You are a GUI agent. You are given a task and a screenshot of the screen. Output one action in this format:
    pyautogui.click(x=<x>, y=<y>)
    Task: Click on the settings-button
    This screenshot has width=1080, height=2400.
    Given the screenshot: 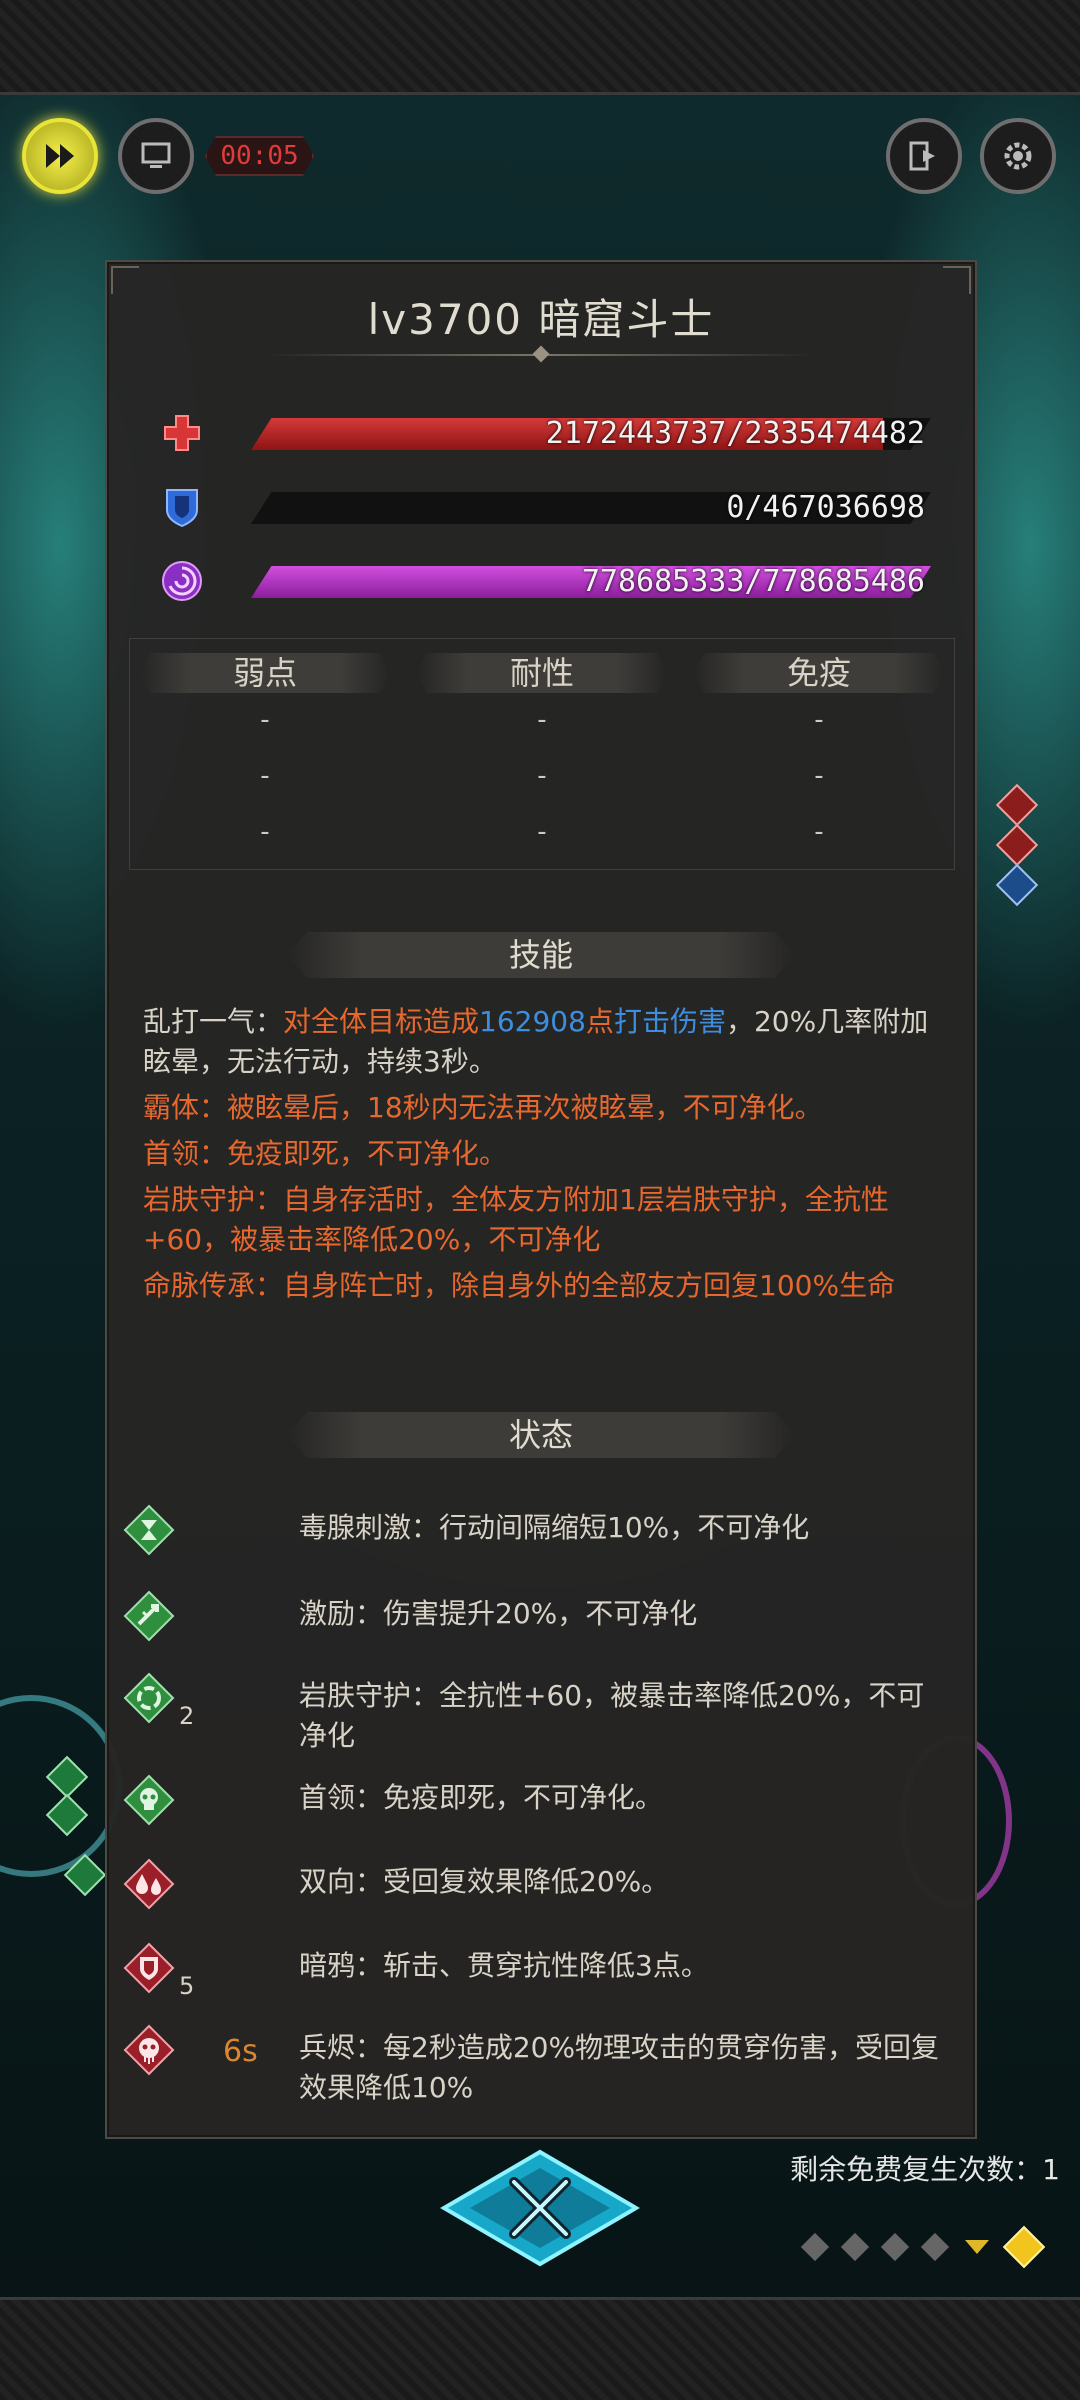 What is the action you would take?
    pyautogui.click(x=1018, y=156)
    